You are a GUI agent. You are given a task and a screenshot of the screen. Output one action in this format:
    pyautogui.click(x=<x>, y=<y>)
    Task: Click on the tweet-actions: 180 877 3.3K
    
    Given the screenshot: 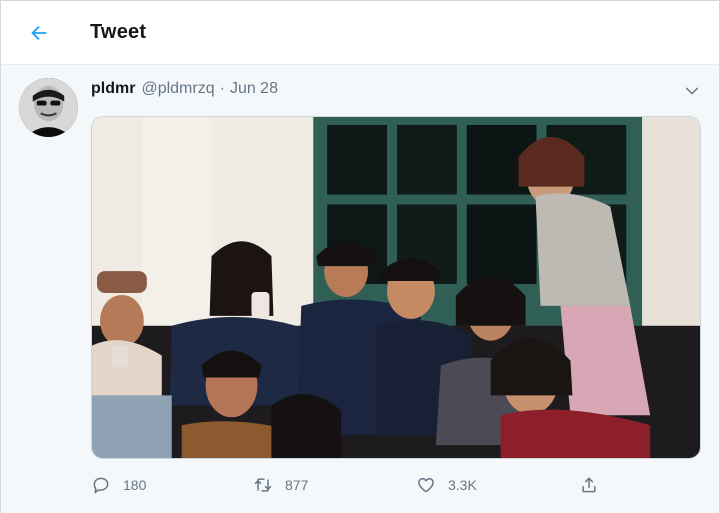 What is the action you would take?
    pyautogui.click(x=351, y=485)
    